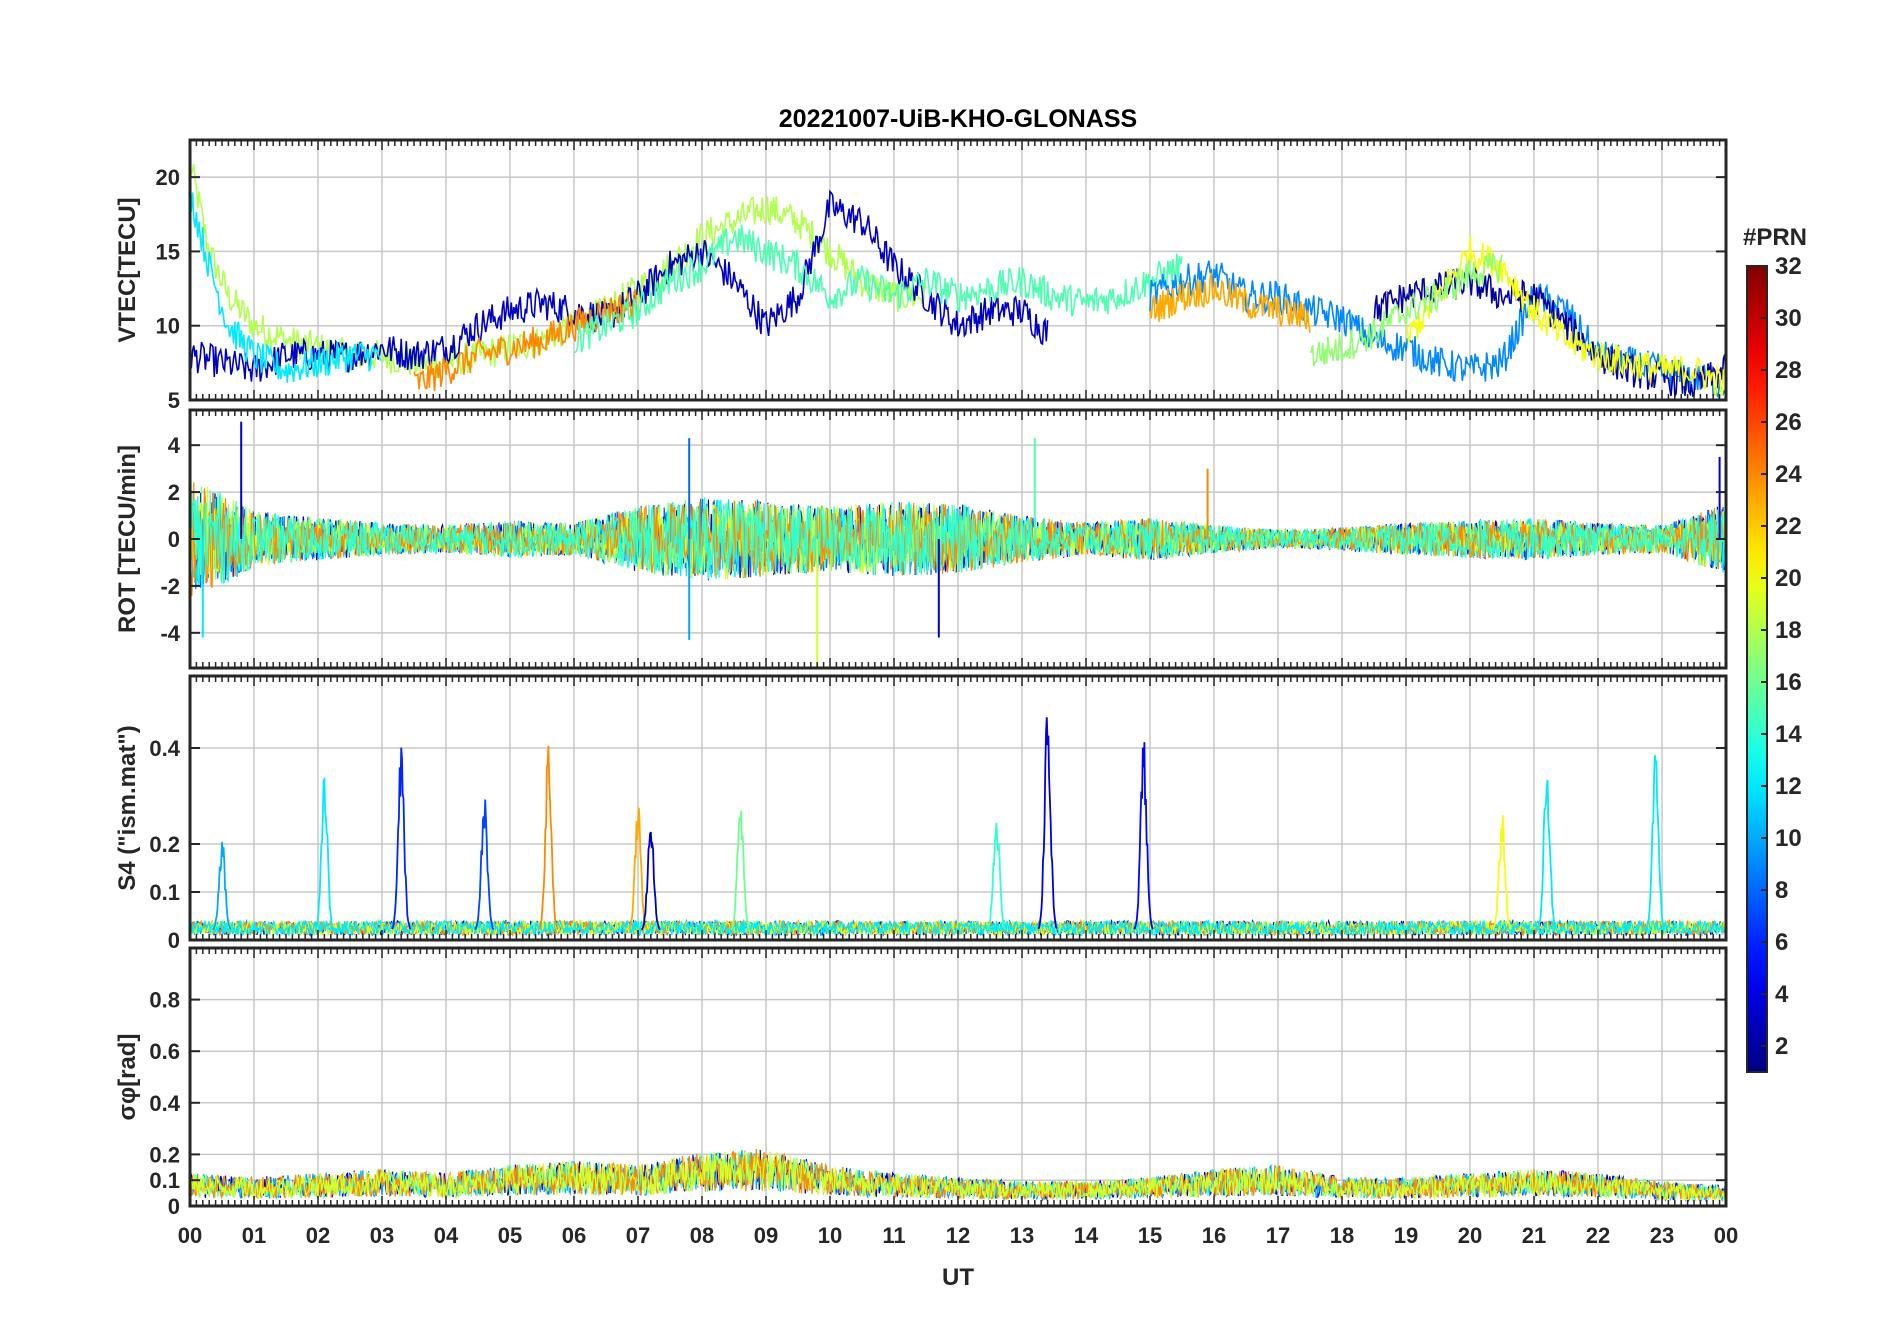  Describe the element at coordinates (1788, 526) in the screenshot. I see `colorbar-tick-label: 22` at that location.